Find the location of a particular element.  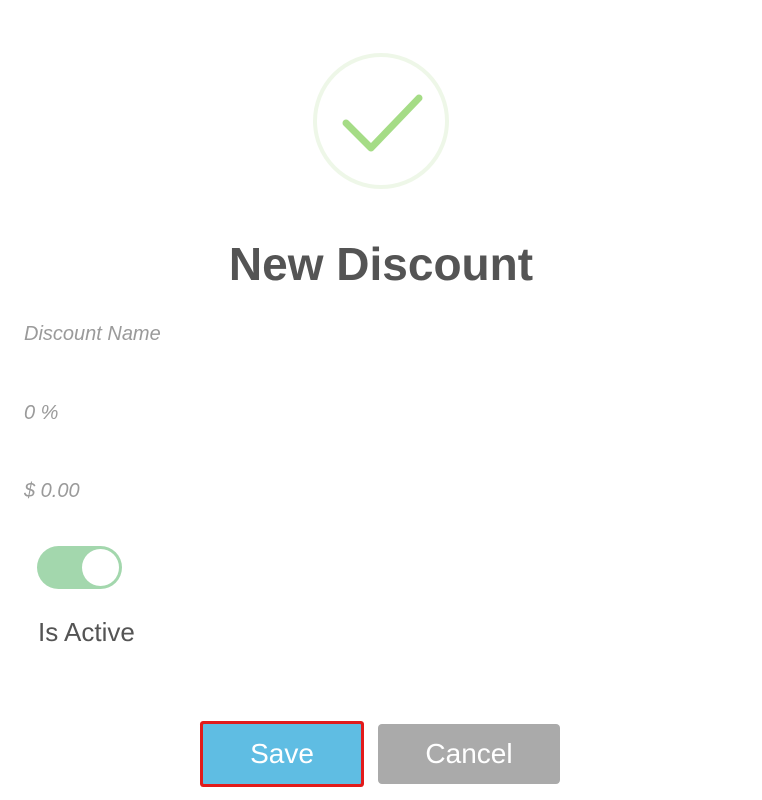

success-checkmark-icon is located at coordinates (381, 121).